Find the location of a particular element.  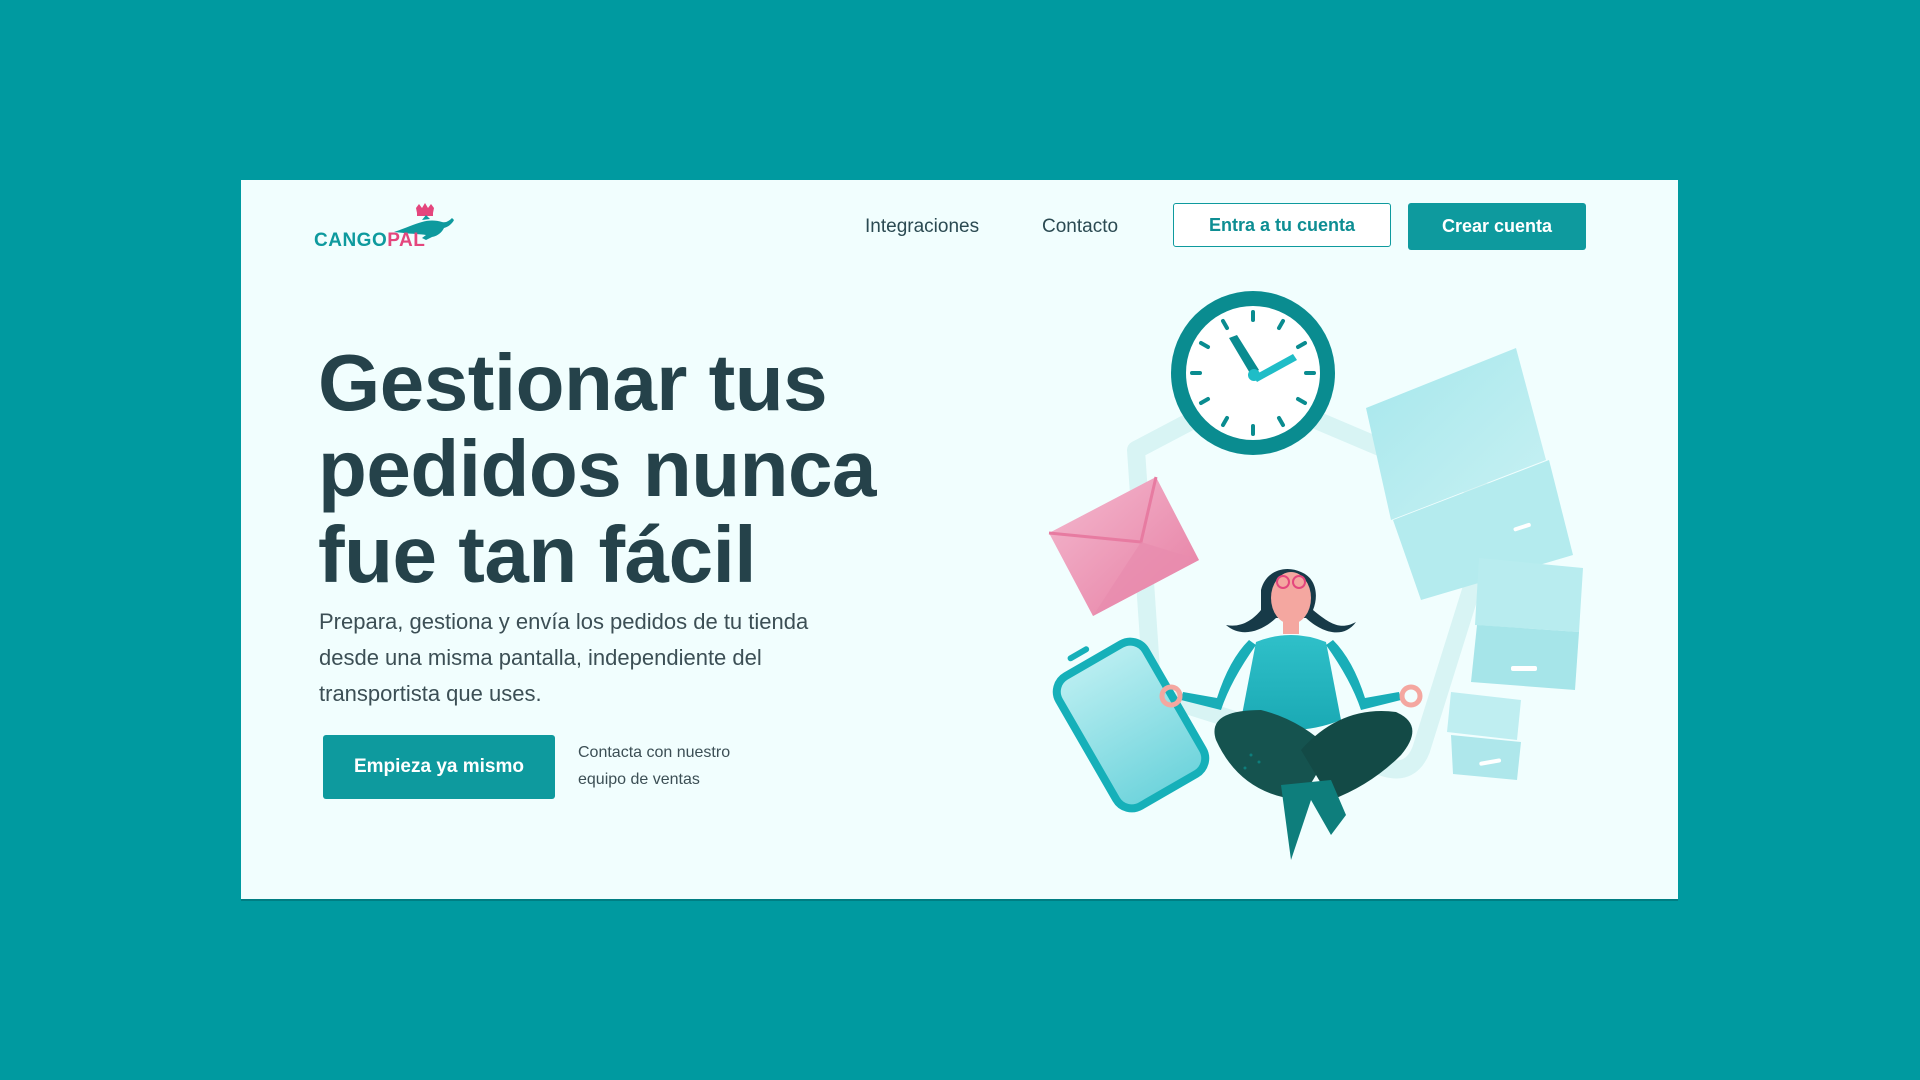

logo-part-2: PAL is located at coordinates (406, 240).